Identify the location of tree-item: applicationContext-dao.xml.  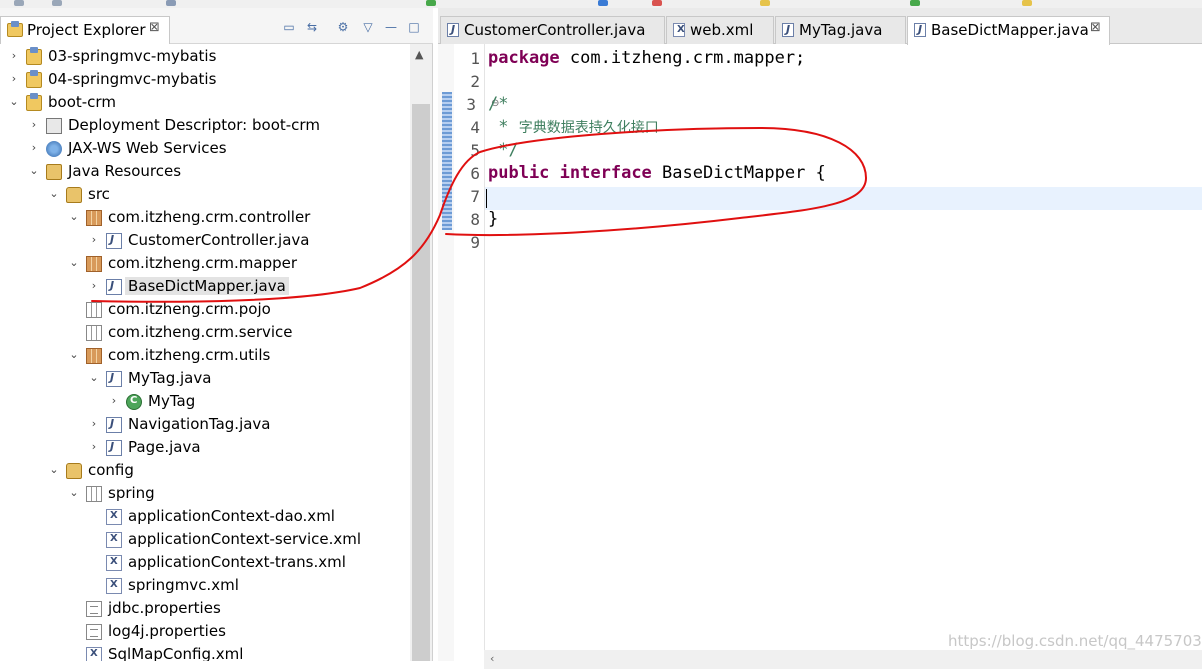
(205, 517).